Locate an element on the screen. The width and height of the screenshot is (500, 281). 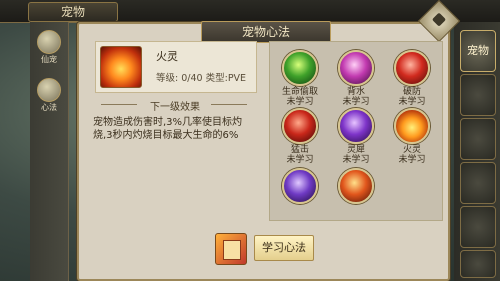
skill-name: 灵犀 is located at coordinates (355, 150).